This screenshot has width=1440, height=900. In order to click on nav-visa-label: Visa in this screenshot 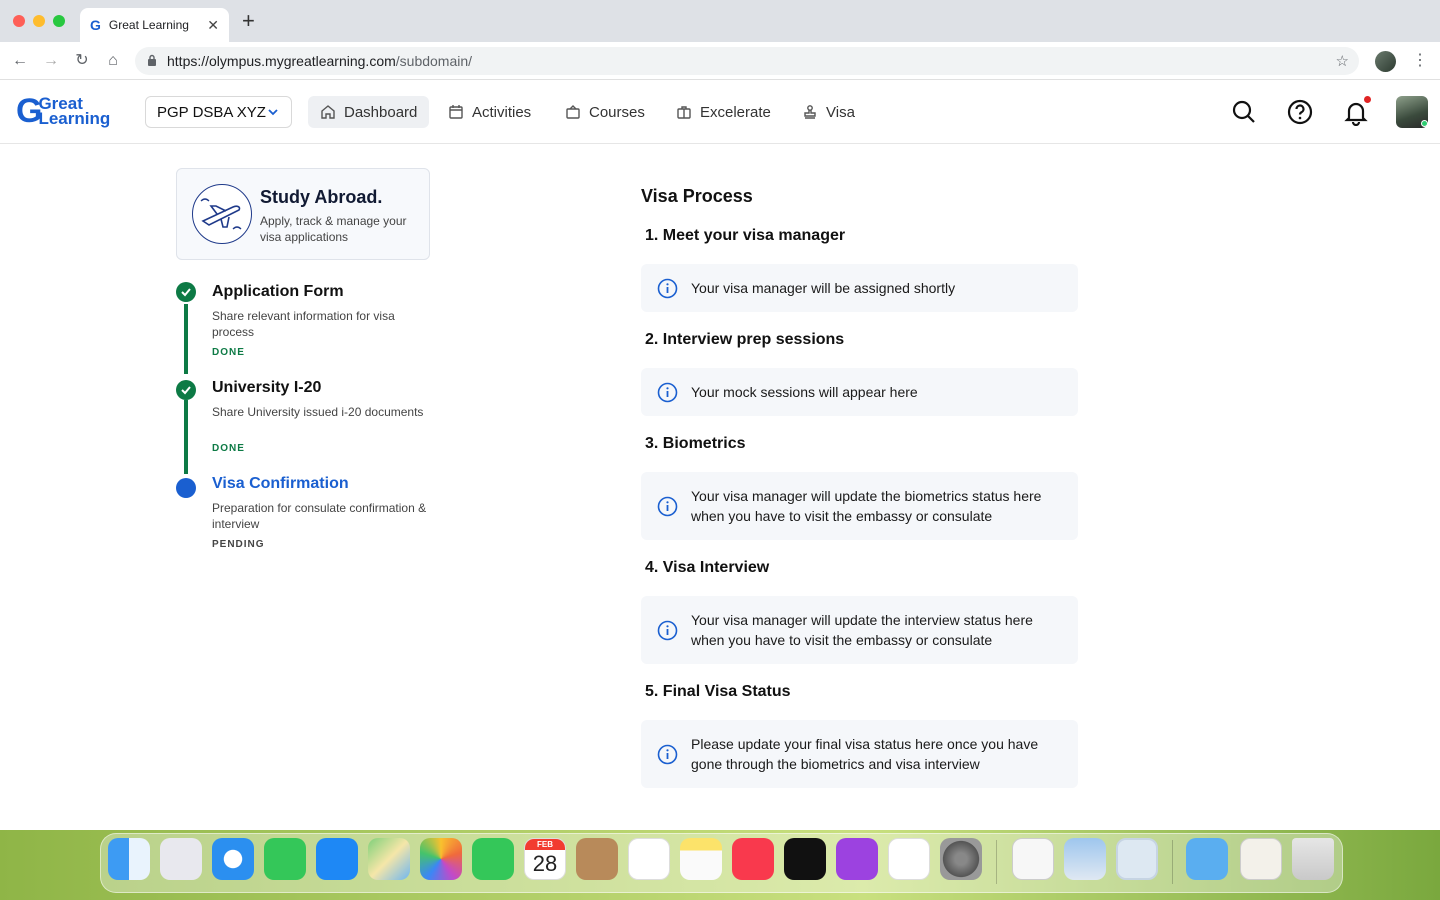, I will do `click(840, 112)`.